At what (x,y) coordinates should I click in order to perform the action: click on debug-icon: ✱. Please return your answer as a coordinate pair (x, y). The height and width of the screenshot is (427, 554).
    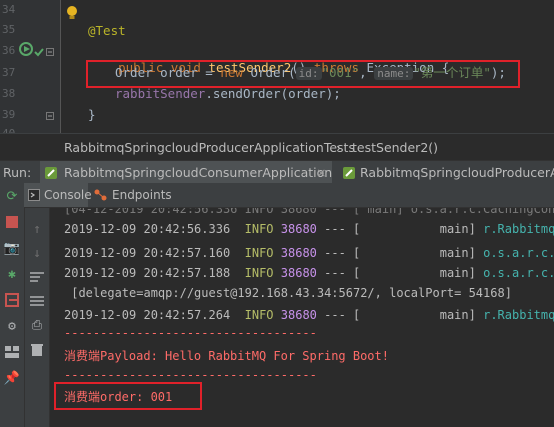
    Looking at the image, I should click on (12, 274).